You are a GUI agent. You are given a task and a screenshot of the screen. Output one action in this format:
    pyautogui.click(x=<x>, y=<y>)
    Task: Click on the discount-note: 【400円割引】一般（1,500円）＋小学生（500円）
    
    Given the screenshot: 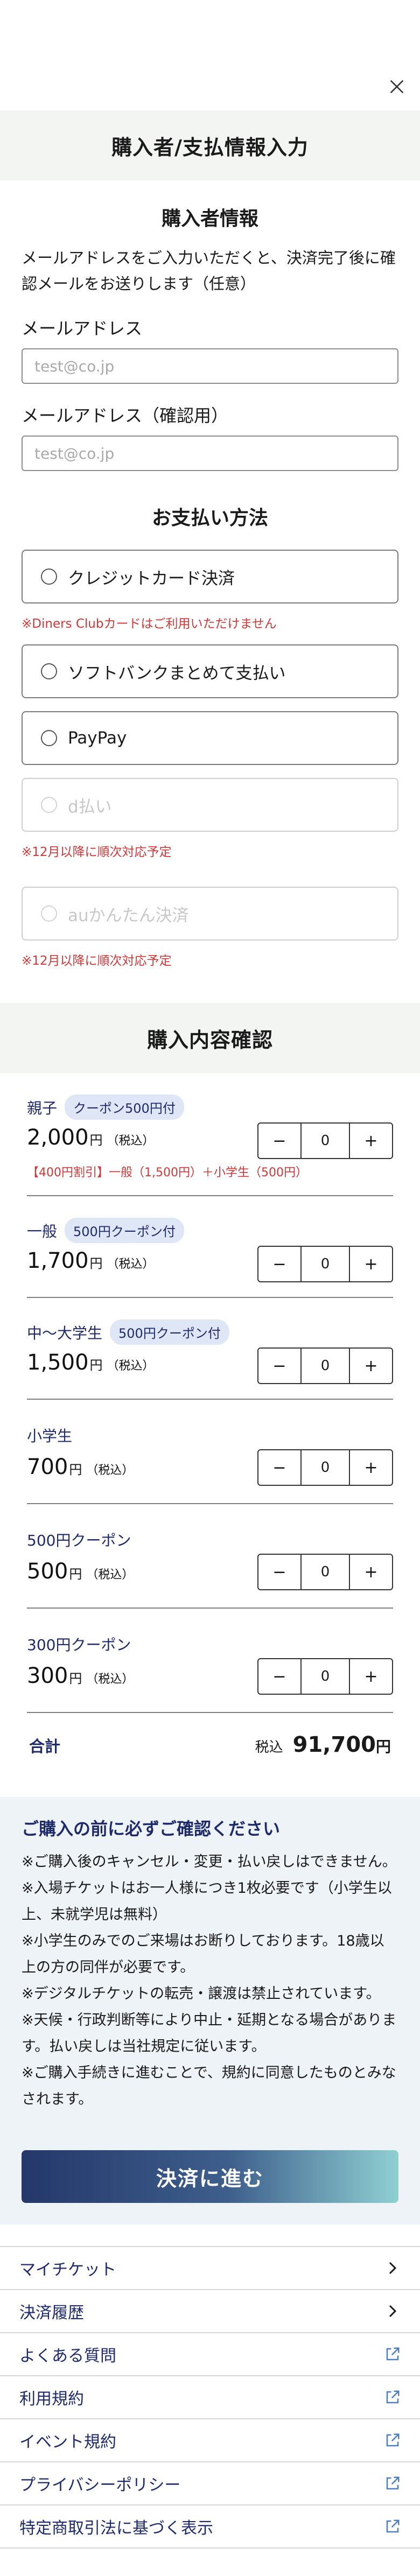 What is the action you would take?
    pyautogui.click(x=167, y=1173)
    